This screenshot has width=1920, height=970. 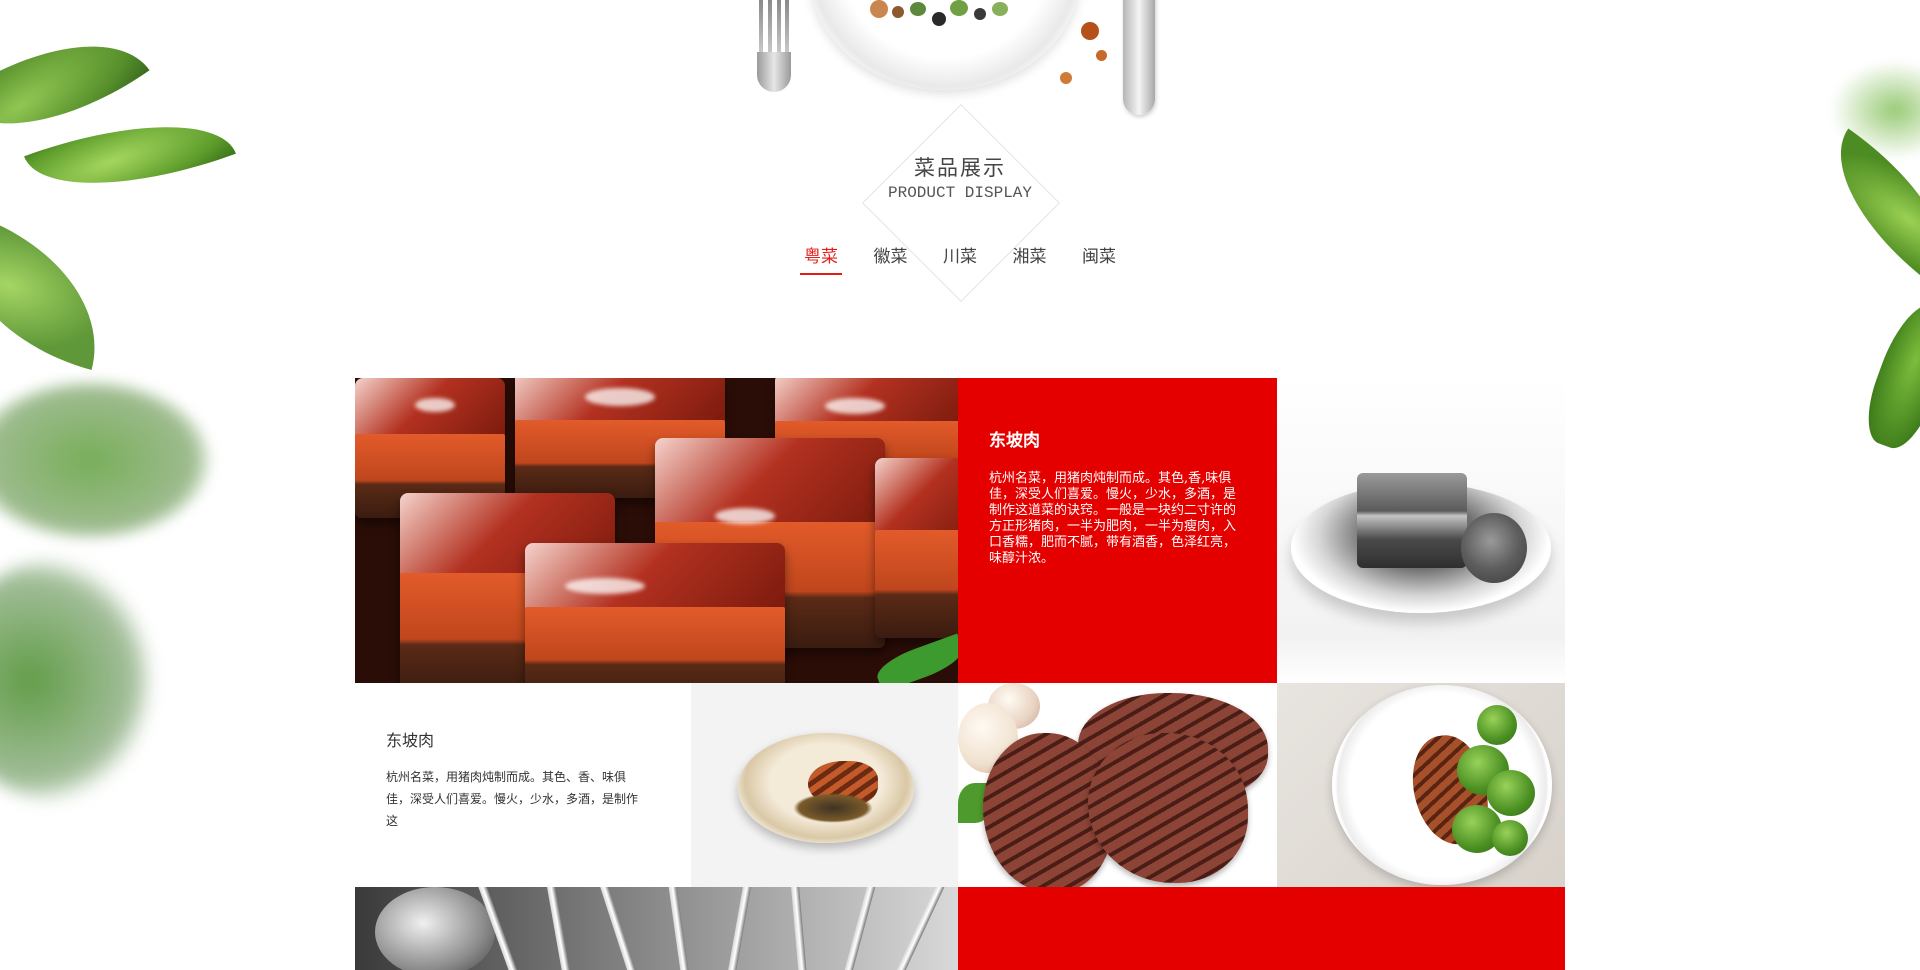 What do you see at coordinates (945, 15) in the screenshot?
I see `plate-garnish` at bounding box center [945, 15].